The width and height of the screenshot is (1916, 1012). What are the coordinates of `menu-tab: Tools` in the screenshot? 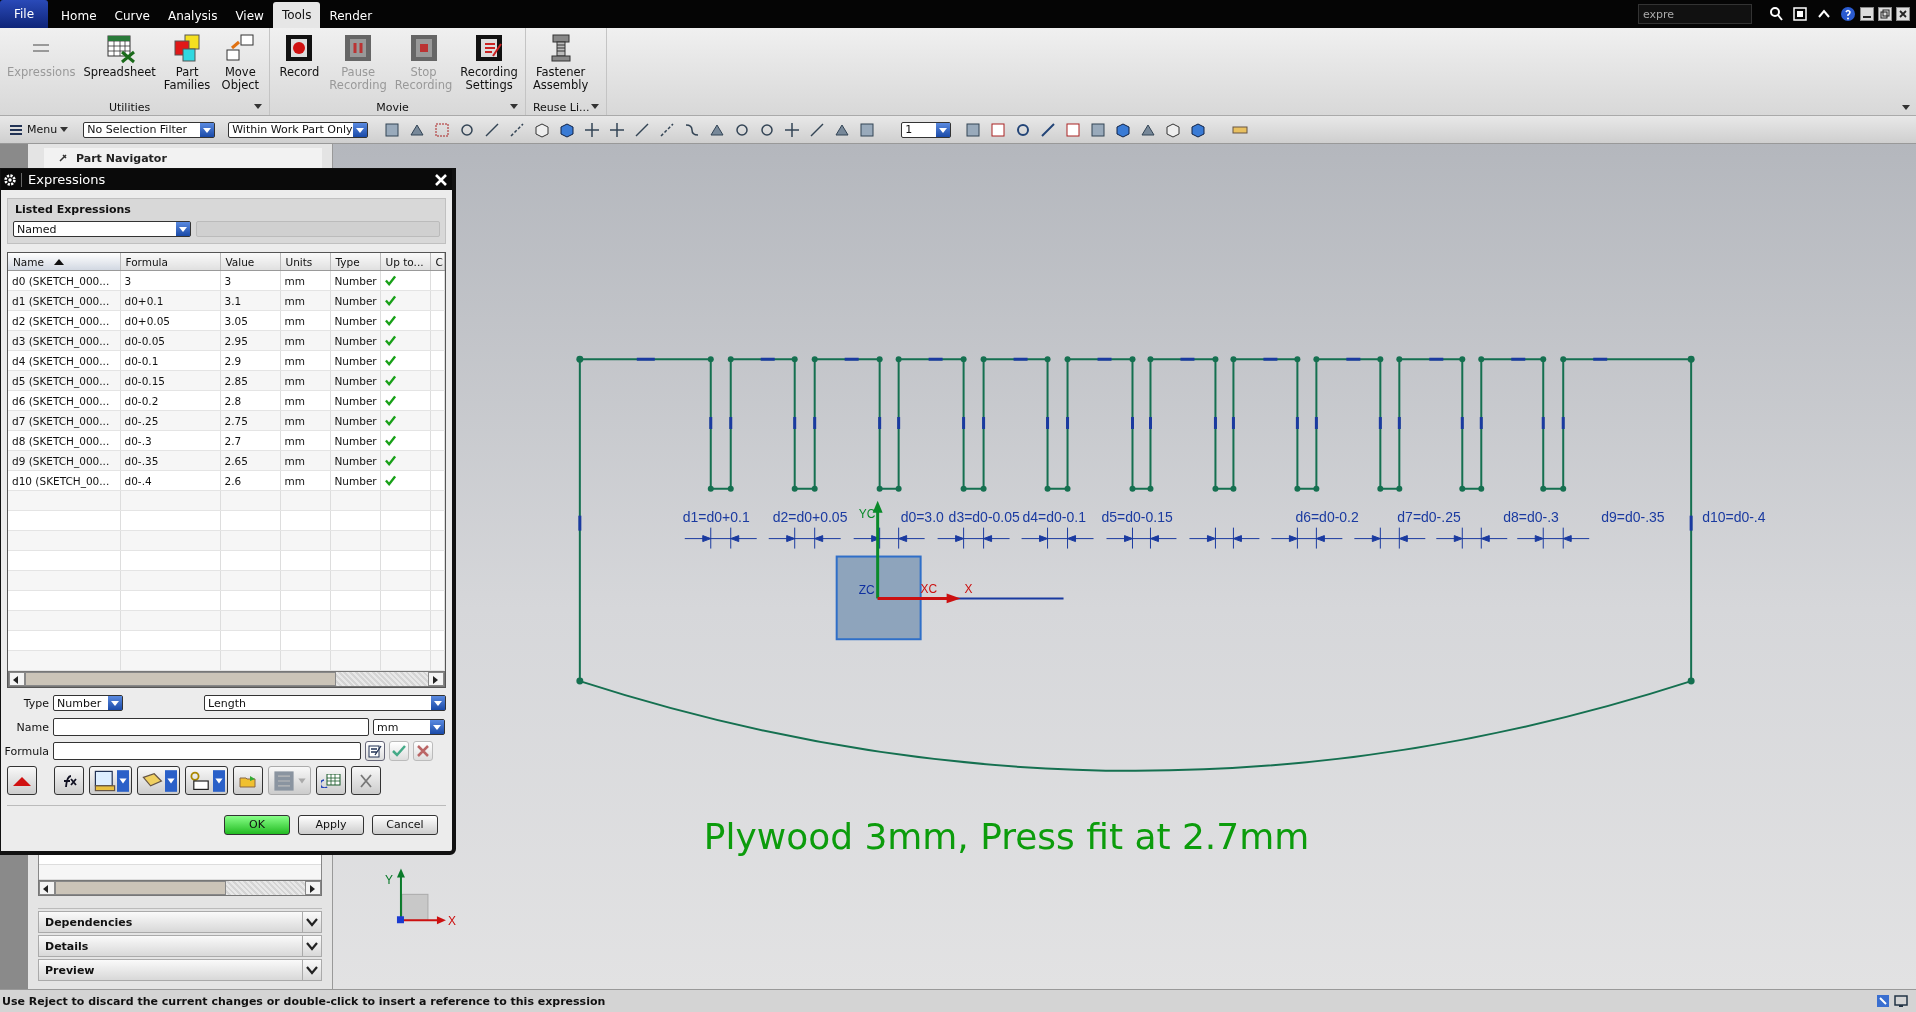 It's located at (296, 15).